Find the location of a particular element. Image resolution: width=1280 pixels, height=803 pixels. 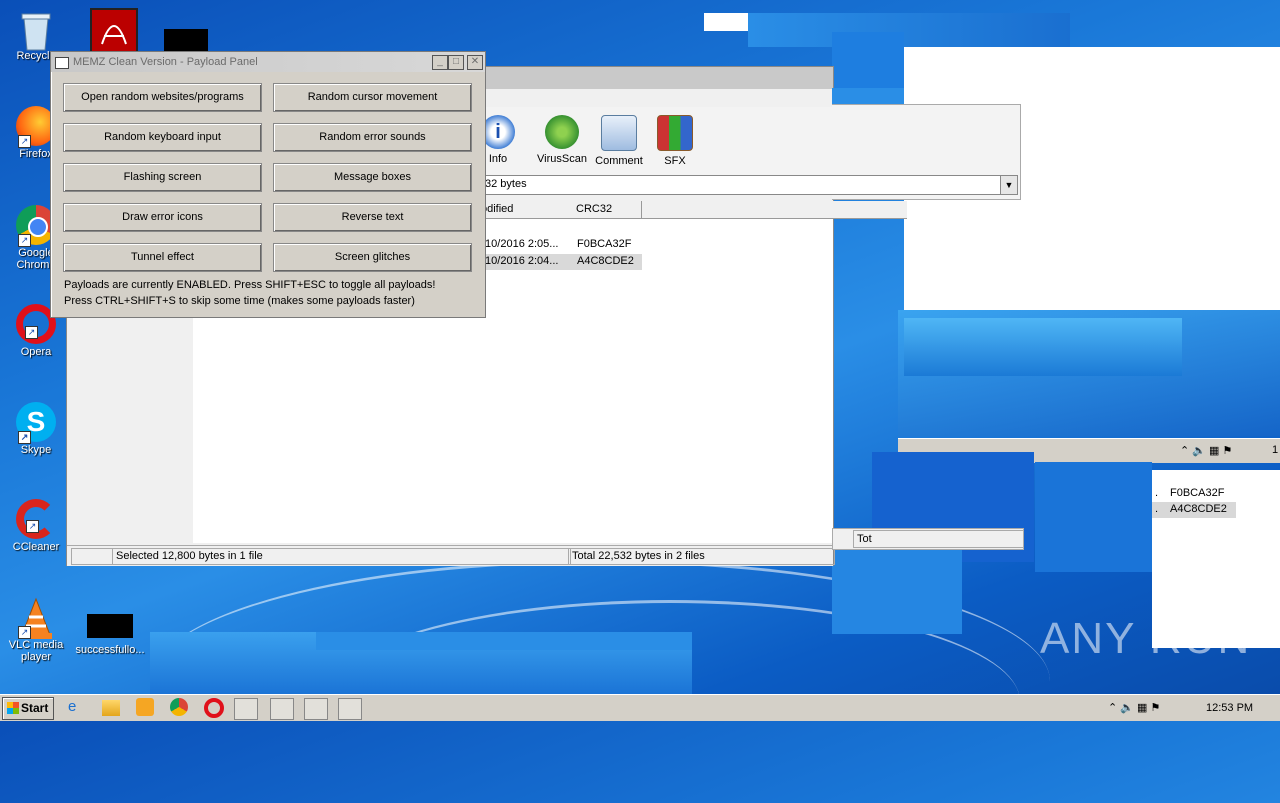

desktop-icon-vlc: ↗ VLC media player is located at coordinates (36, 630).